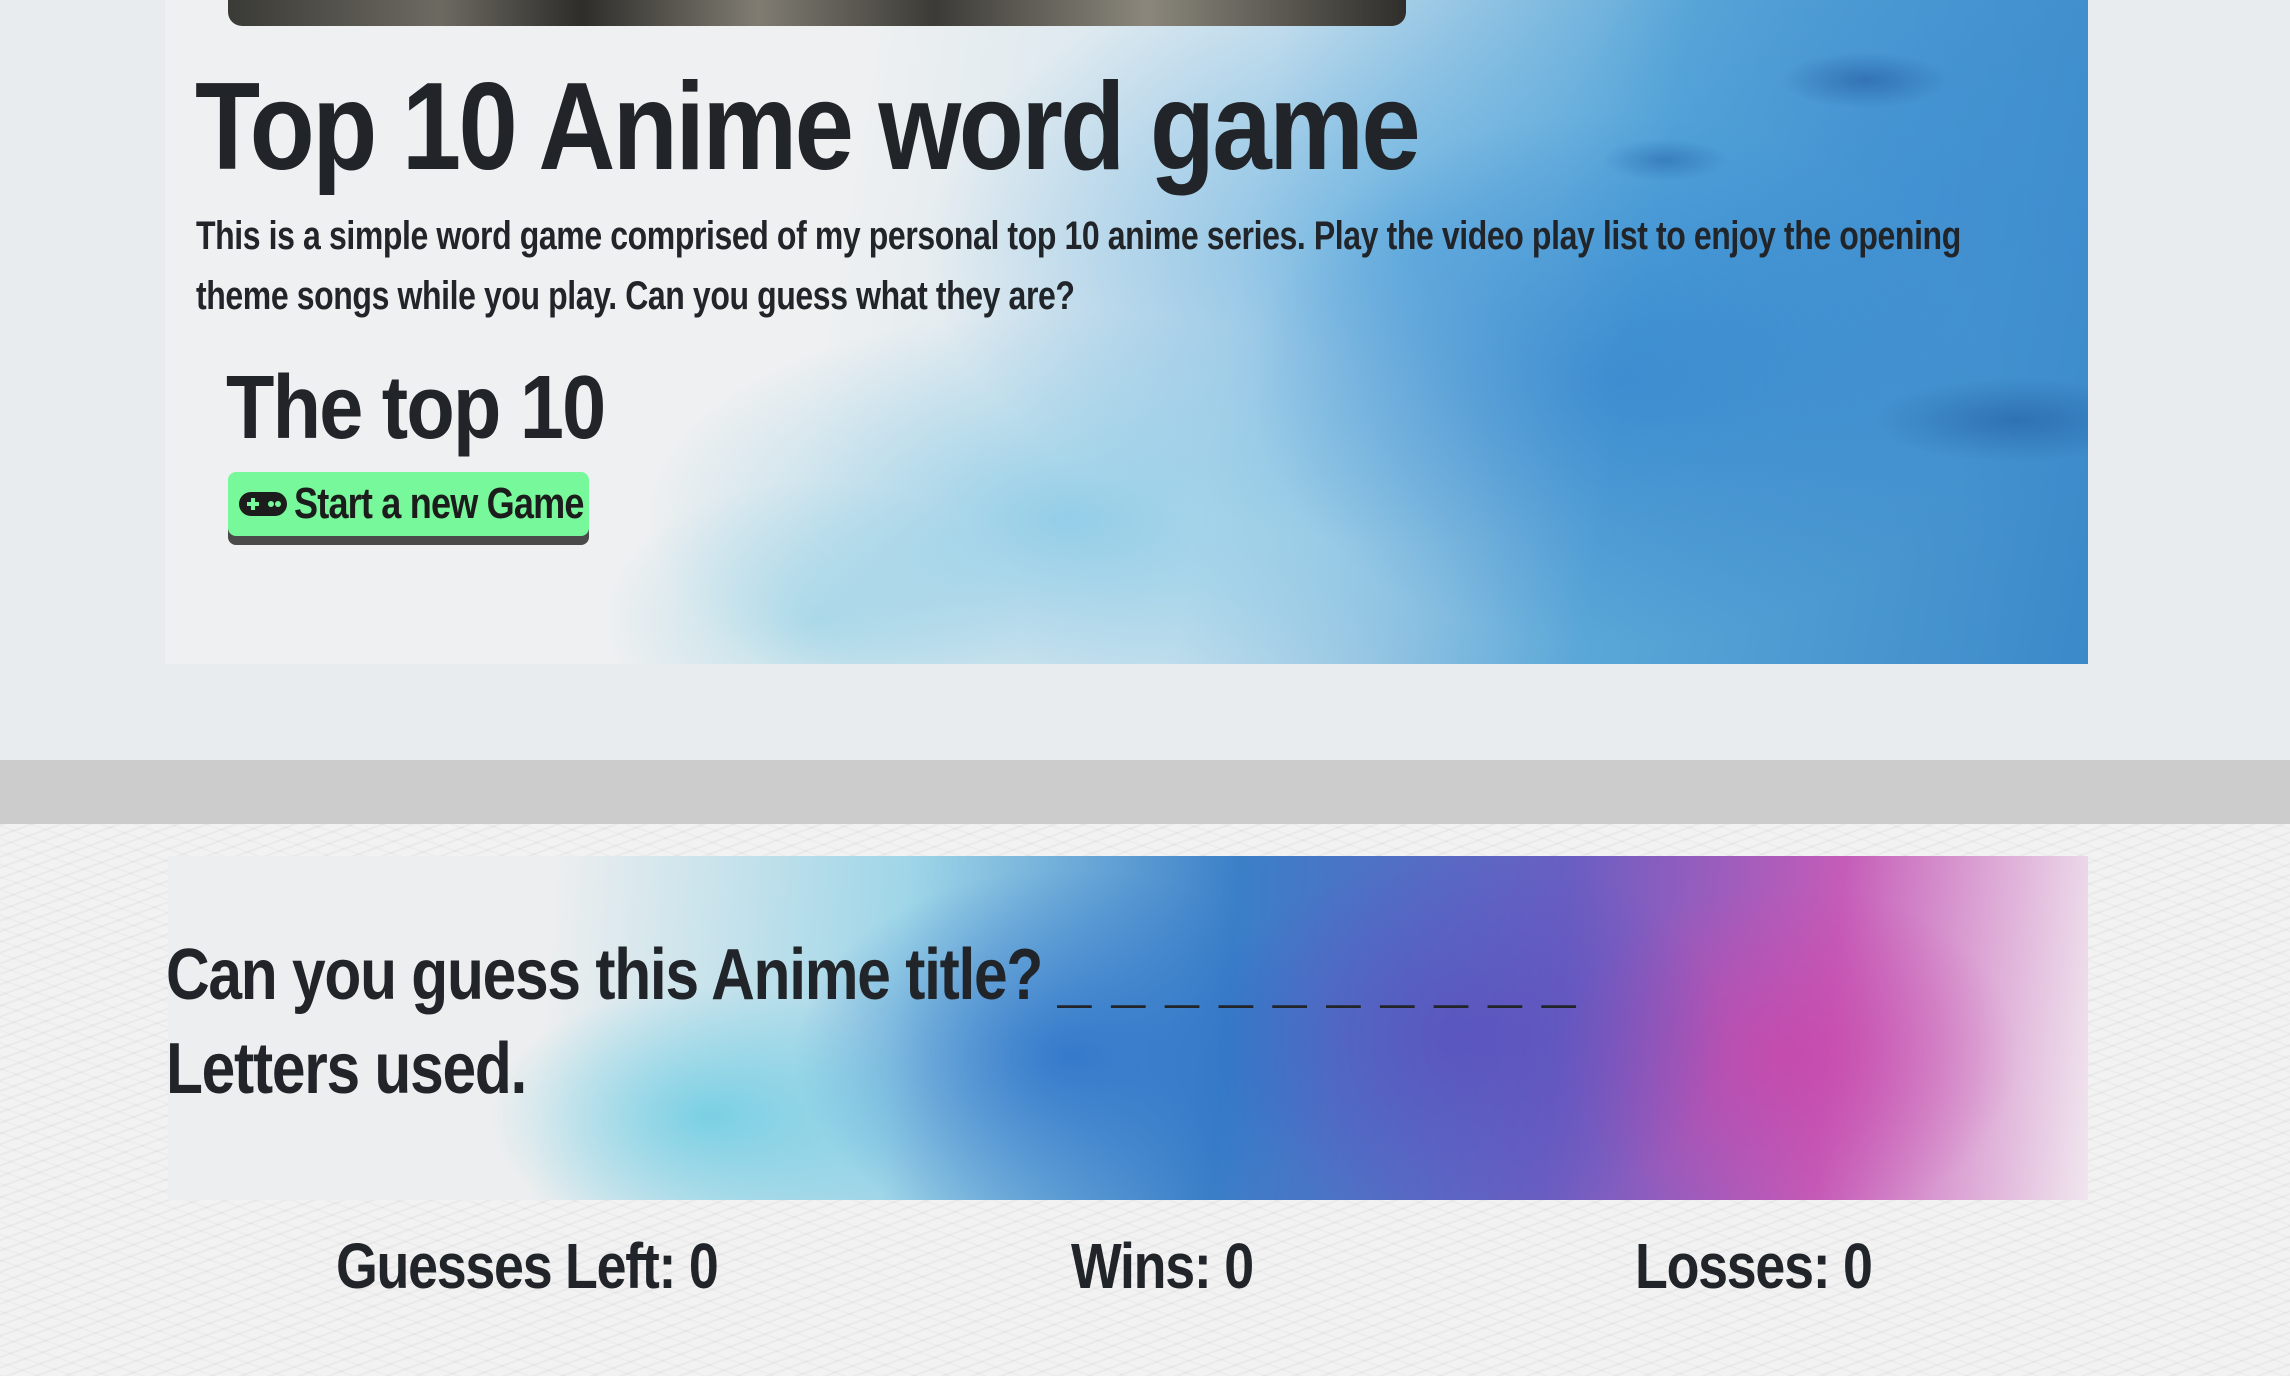 The height and width of the screenshot is (1376, 2290). What do you see at coordinates (416, 408) in the screenshot?
I see `top-ten-heading: The top 10` at bounding box center [416, 408].